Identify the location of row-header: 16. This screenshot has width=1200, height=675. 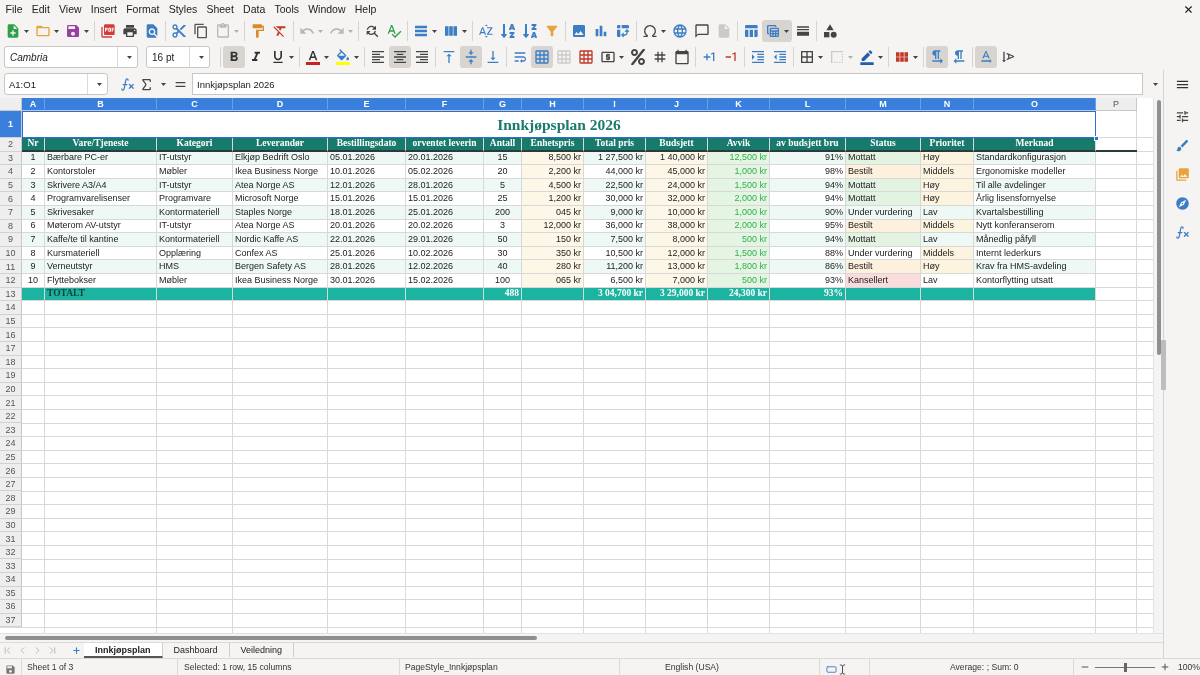
(11, 335).